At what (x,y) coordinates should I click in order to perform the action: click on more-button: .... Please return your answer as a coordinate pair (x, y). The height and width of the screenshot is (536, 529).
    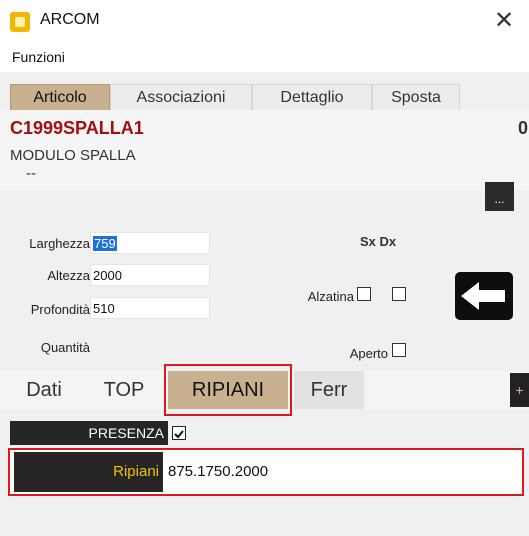
    Looking at the image, I should click on (499, 196).